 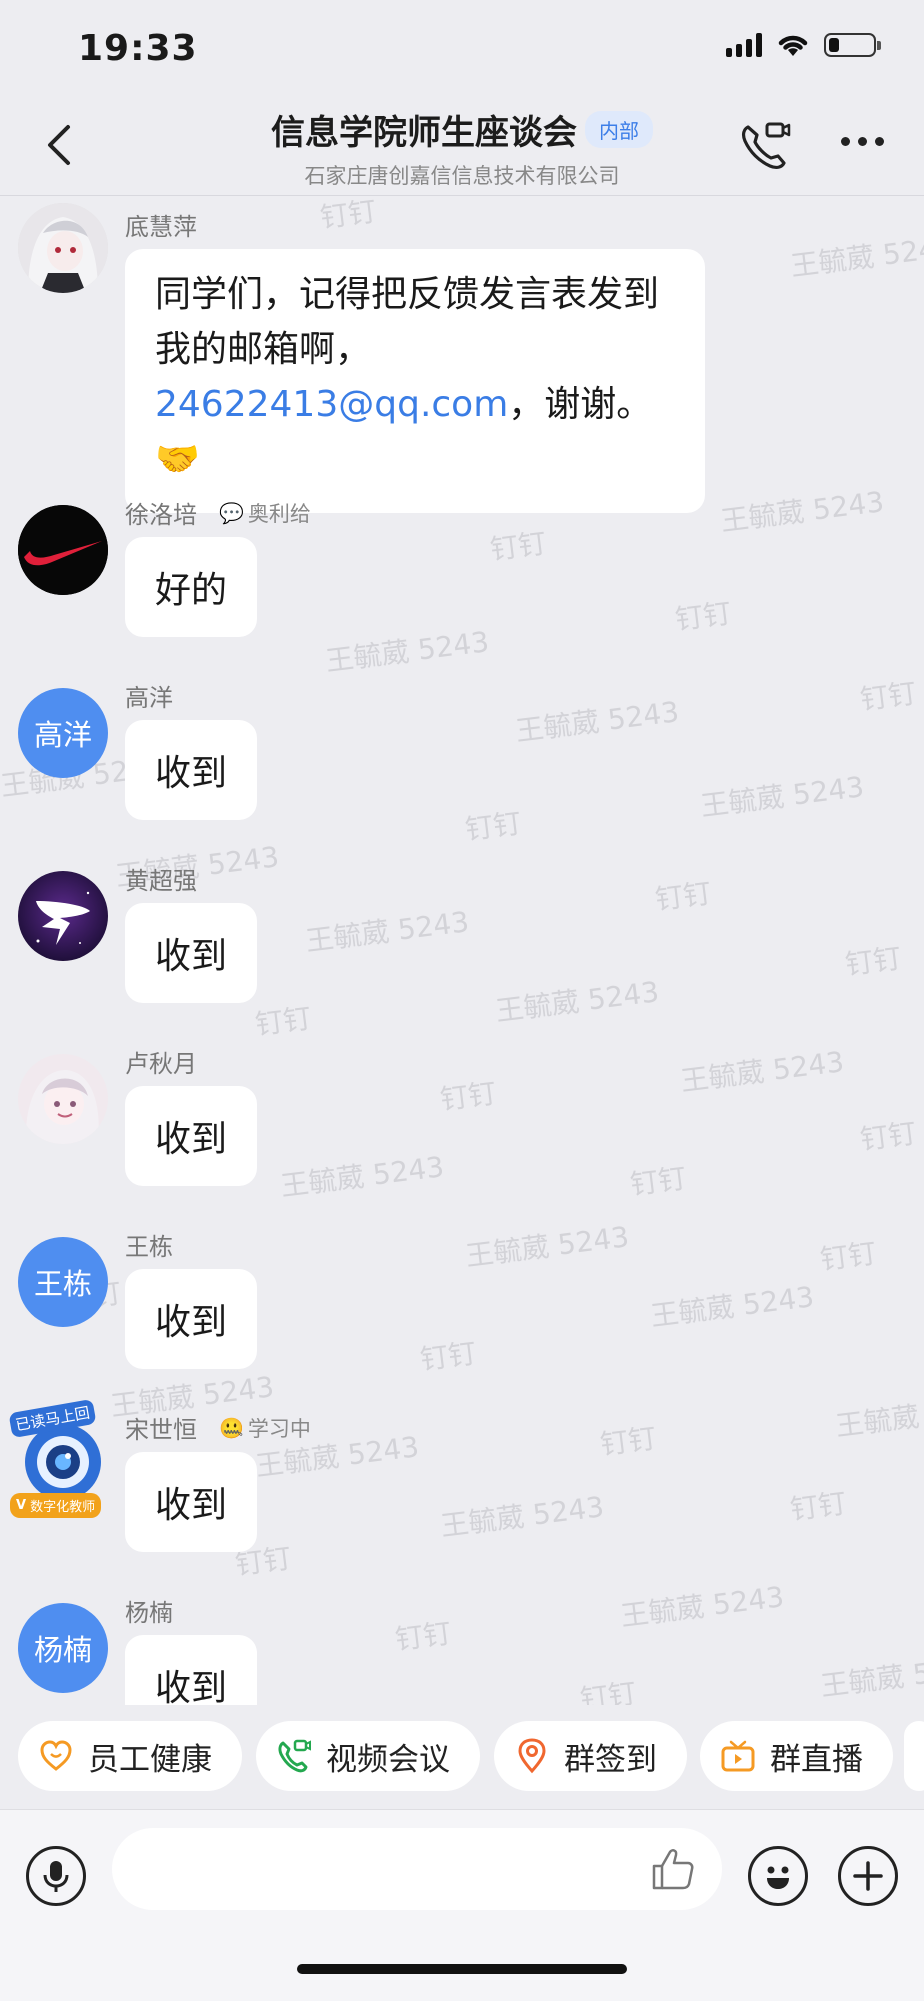 I want to click on avatar: 杨楠, so click(x=63, y=1648).